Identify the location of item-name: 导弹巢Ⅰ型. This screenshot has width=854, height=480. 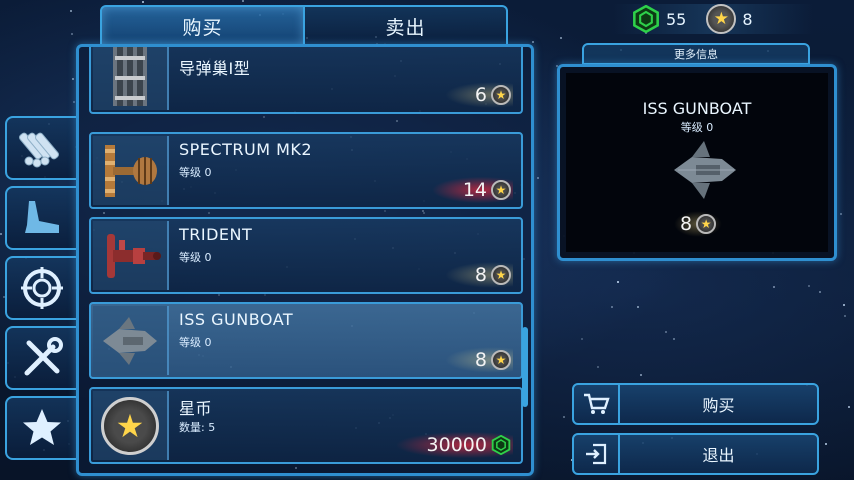
(215, 68).